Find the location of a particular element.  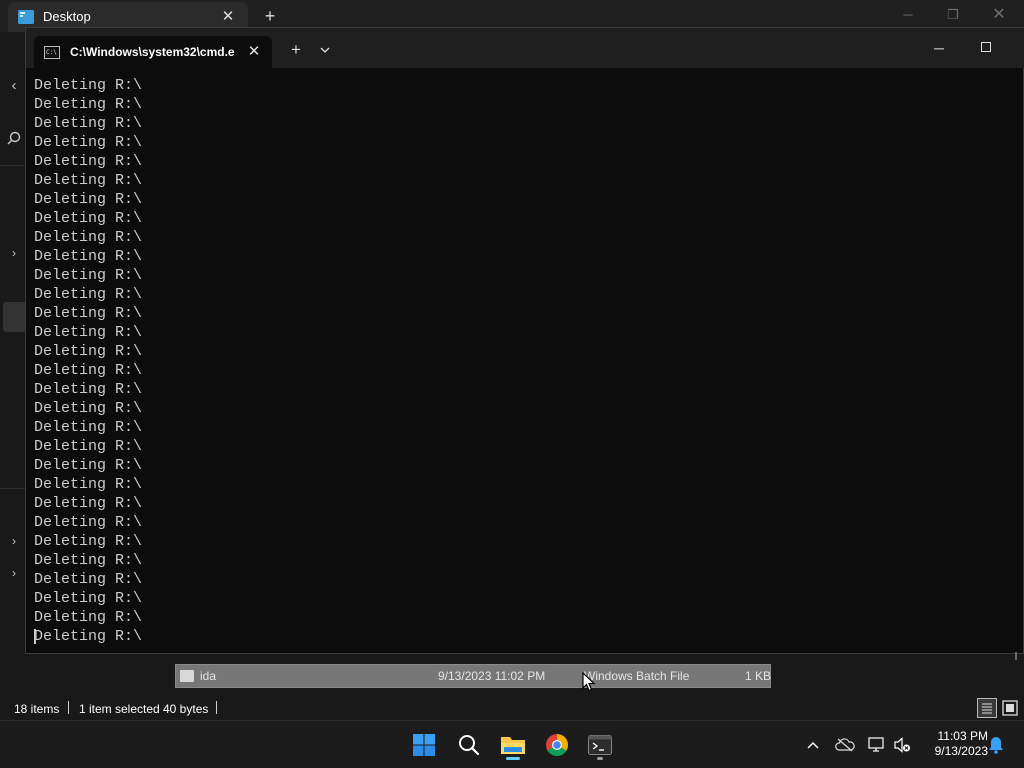

file-name: ida is located at coordinates (208, 676).